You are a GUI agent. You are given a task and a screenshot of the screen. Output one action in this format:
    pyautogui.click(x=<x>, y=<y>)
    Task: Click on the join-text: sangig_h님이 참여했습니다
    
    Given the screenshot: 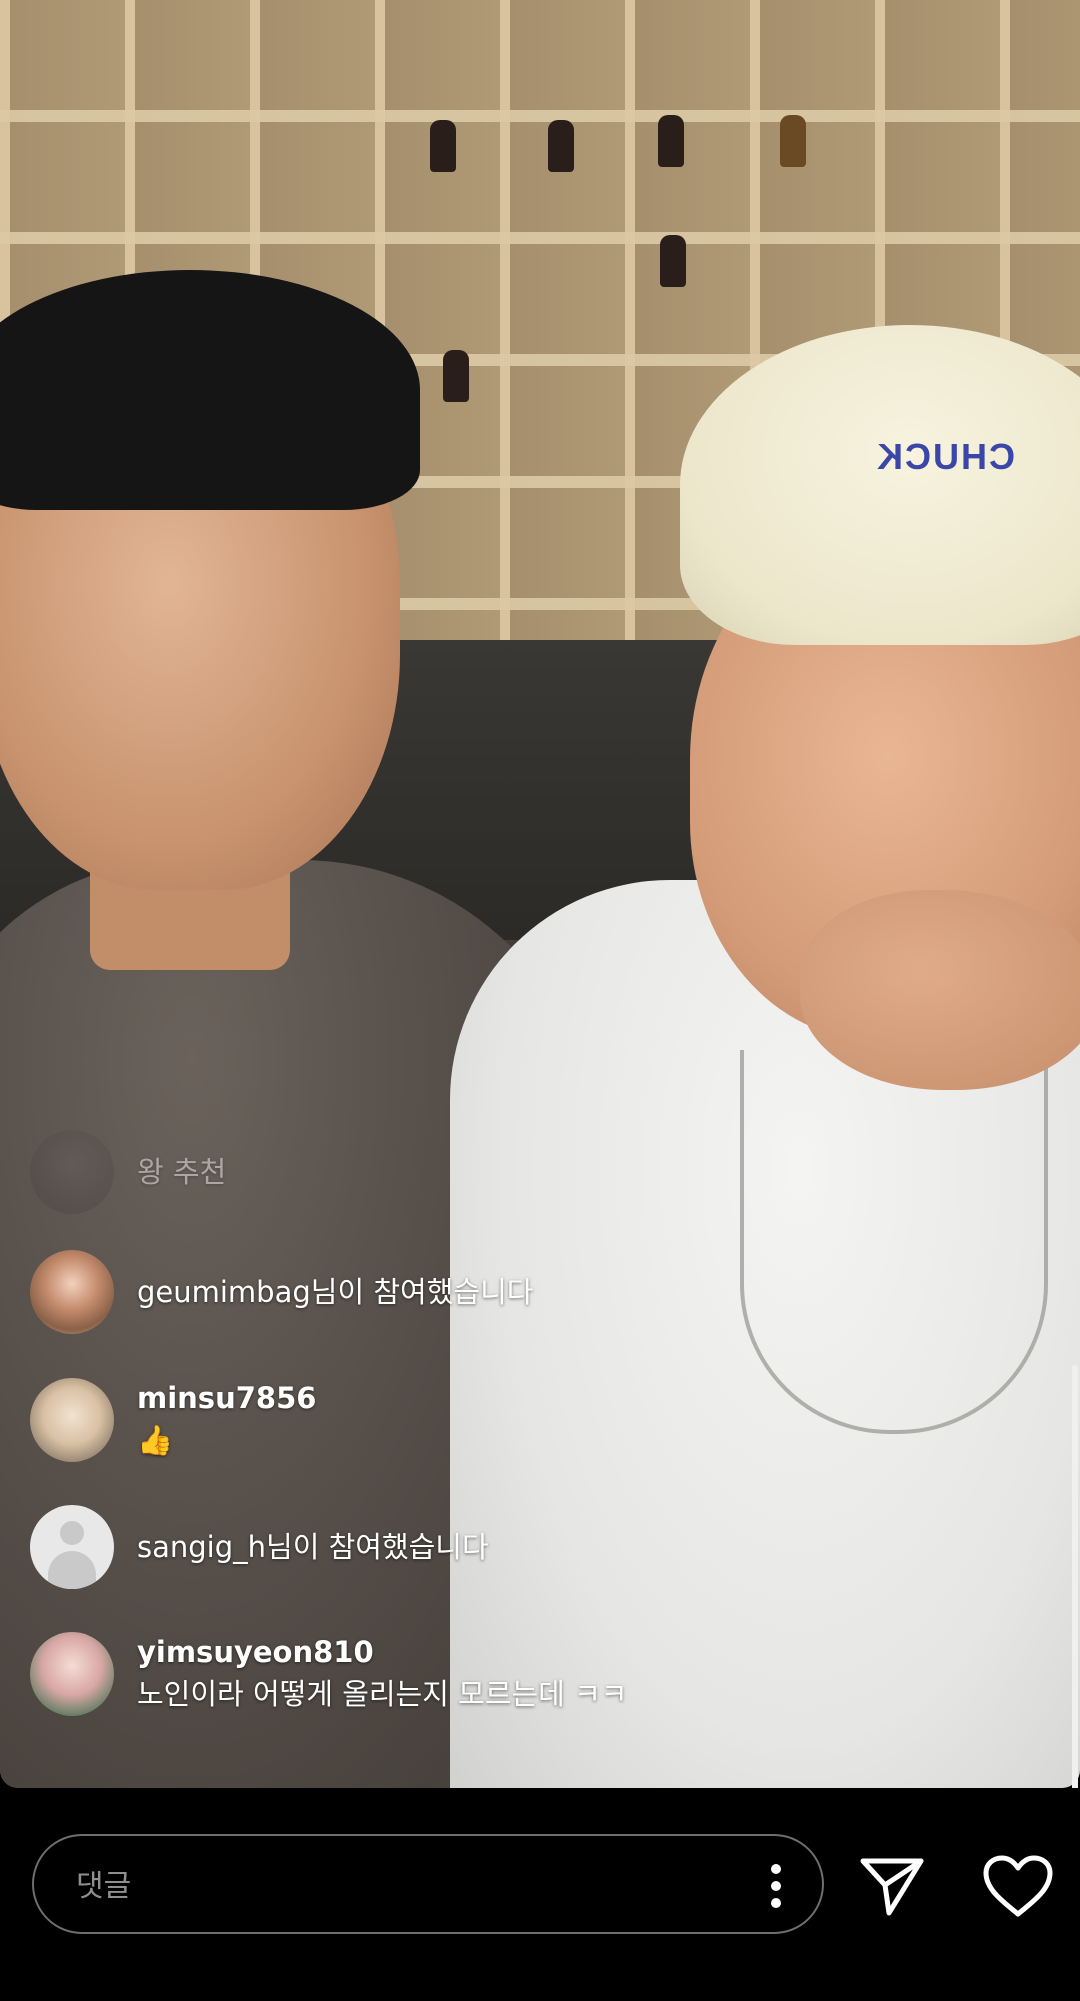 What is the action you would take?
    pyautogui.click(x=313, y=1547)
    